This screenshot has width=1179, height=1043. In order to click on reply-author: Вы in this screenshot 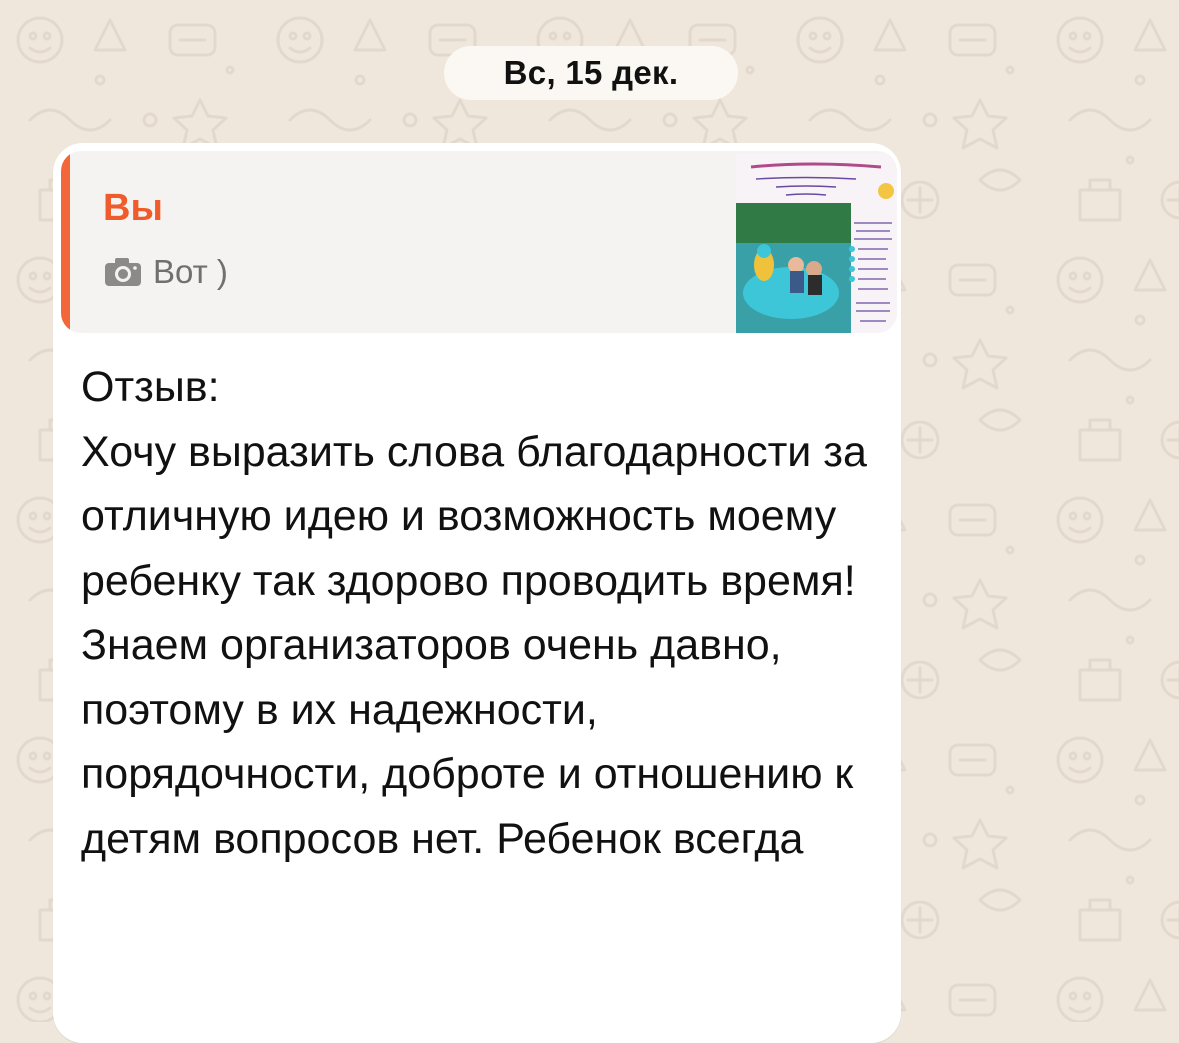, I will do `click(133, 208)`.